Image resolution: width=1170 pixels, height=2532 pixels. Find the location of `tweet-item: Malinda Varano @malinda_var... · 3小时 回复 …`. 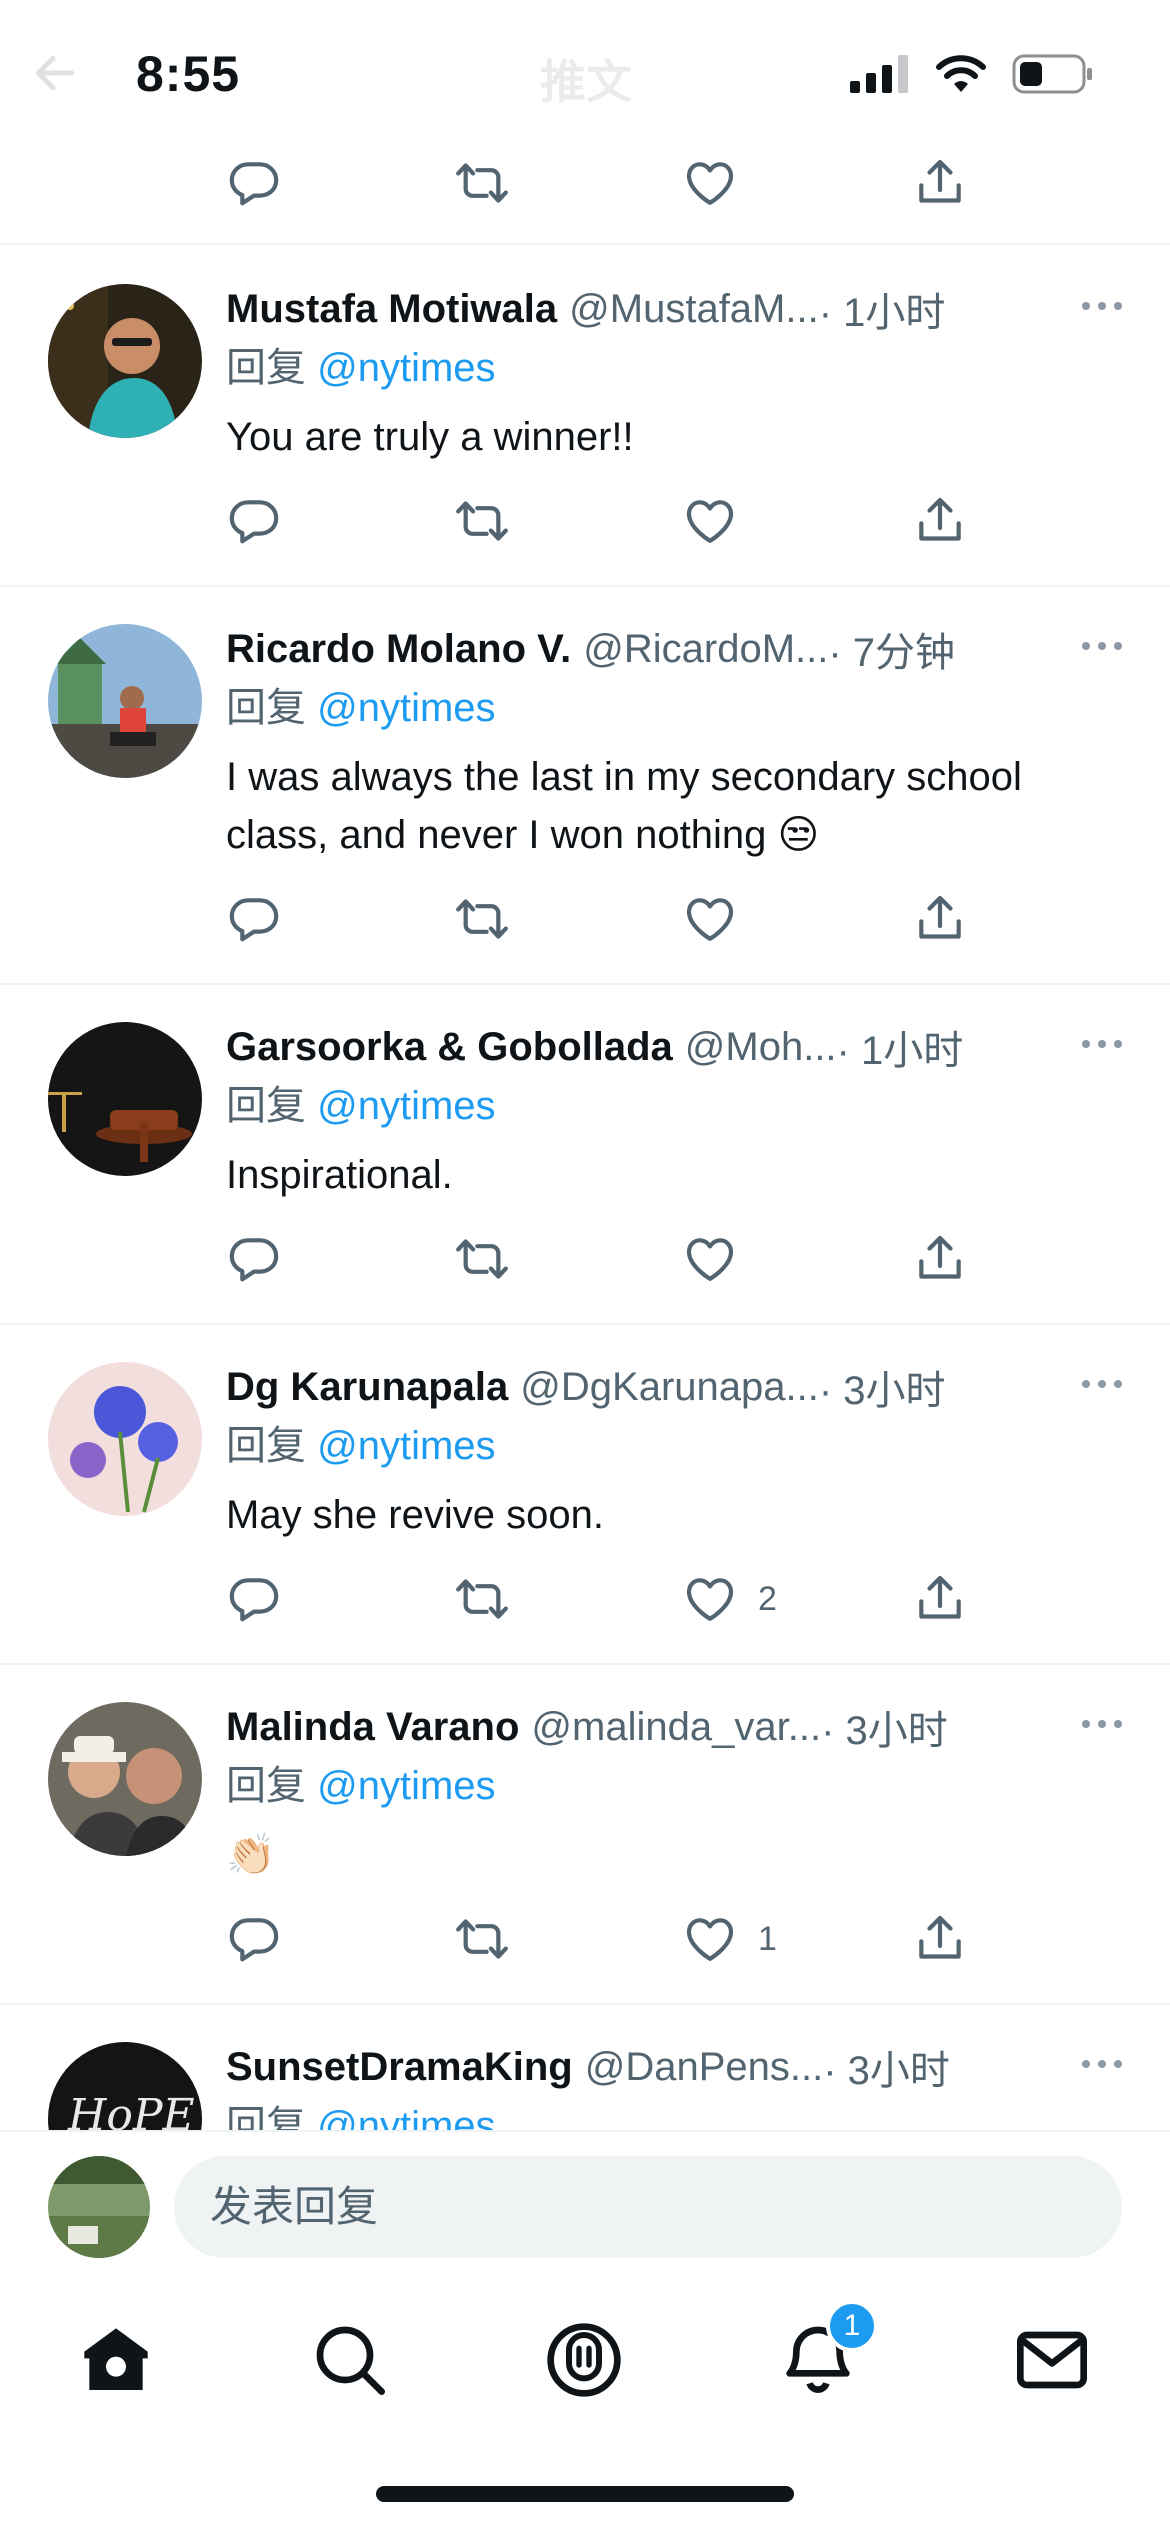

tweet-item: Malinda Varano @malinda_var... · 3小时 回复 … is located at coordinates (585, 1835).